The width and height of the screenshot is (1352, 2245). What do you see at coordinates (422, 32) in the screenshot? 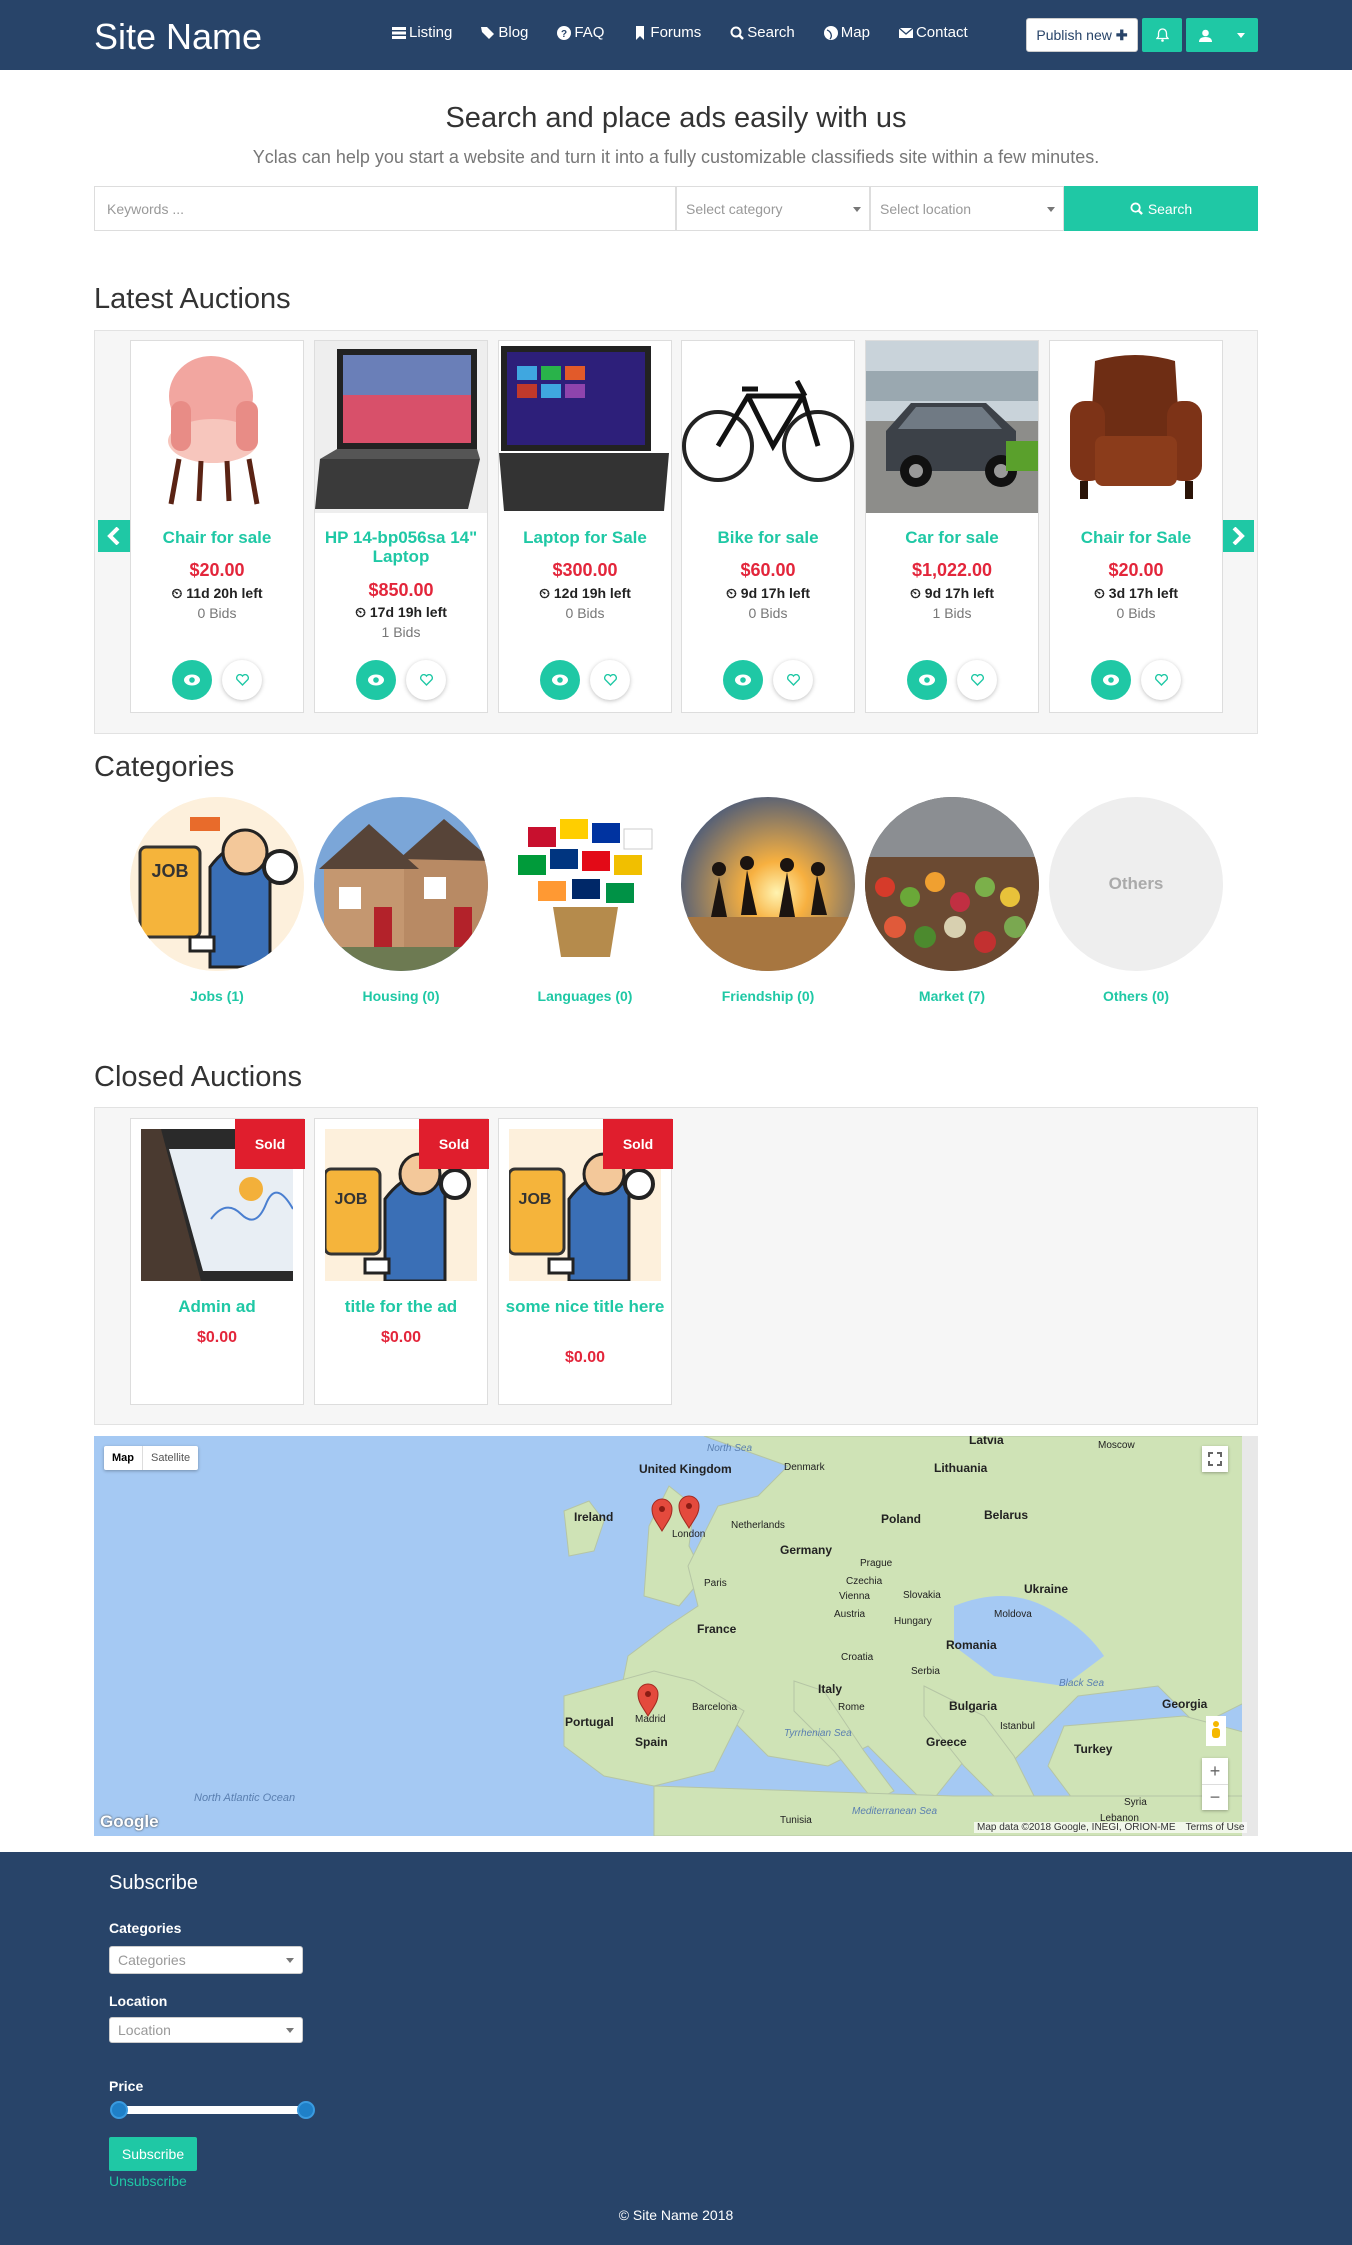
I see `nav-listing: Listing` at bounding box center [422, 32].